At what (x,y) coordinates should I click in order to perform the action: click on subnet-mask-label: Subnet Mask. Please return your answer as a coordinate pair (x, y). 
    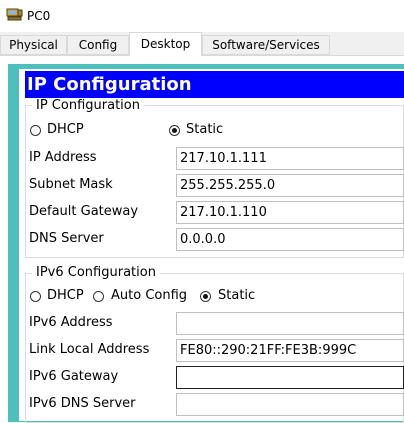
    Looking at the image, I should click on (71, 184).